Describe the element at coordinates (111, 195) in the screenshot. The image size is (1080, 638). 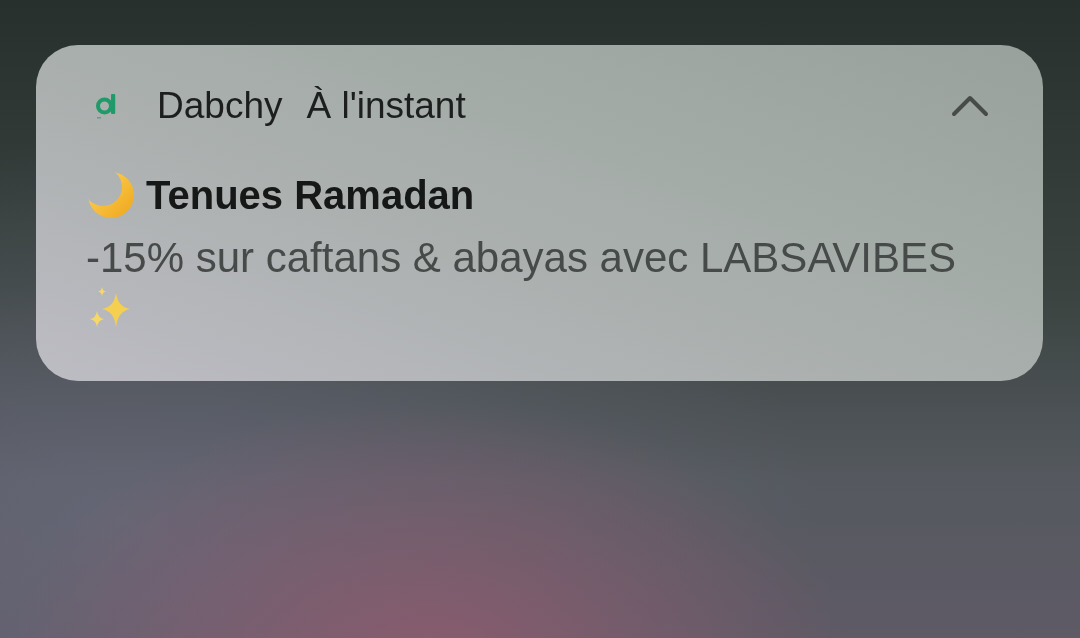
I see `crescent-moon-icon` at that location.